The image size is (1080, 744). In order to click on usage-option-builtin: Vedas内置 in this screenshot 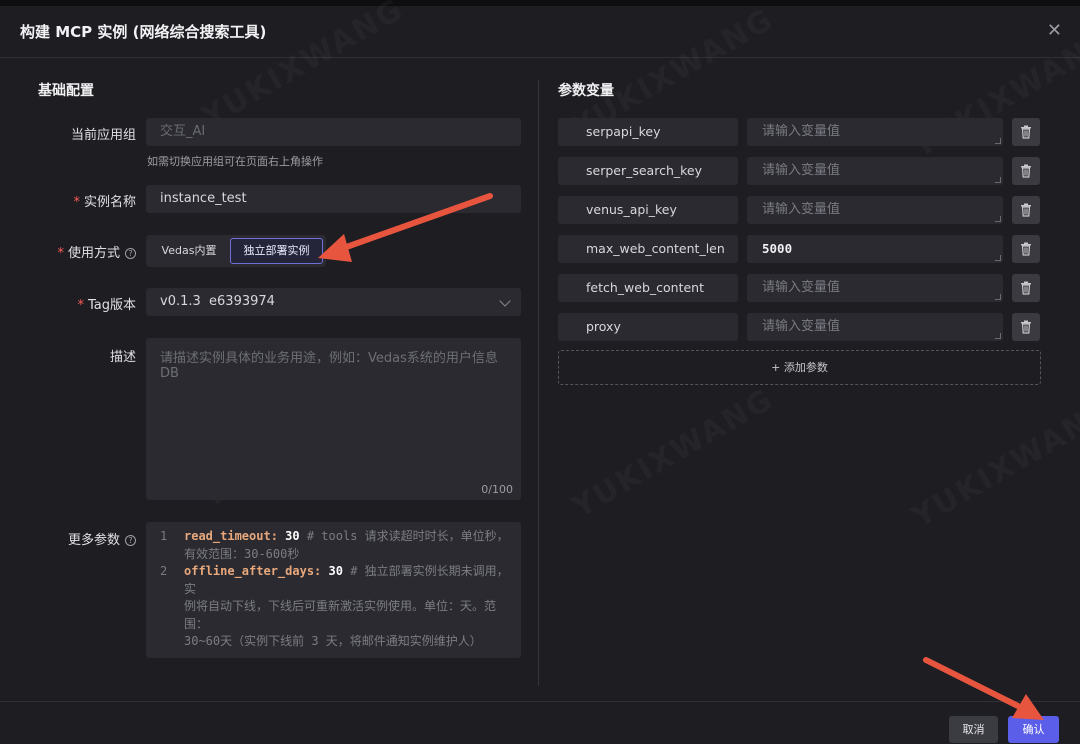, I will do `click(189, 251)`.